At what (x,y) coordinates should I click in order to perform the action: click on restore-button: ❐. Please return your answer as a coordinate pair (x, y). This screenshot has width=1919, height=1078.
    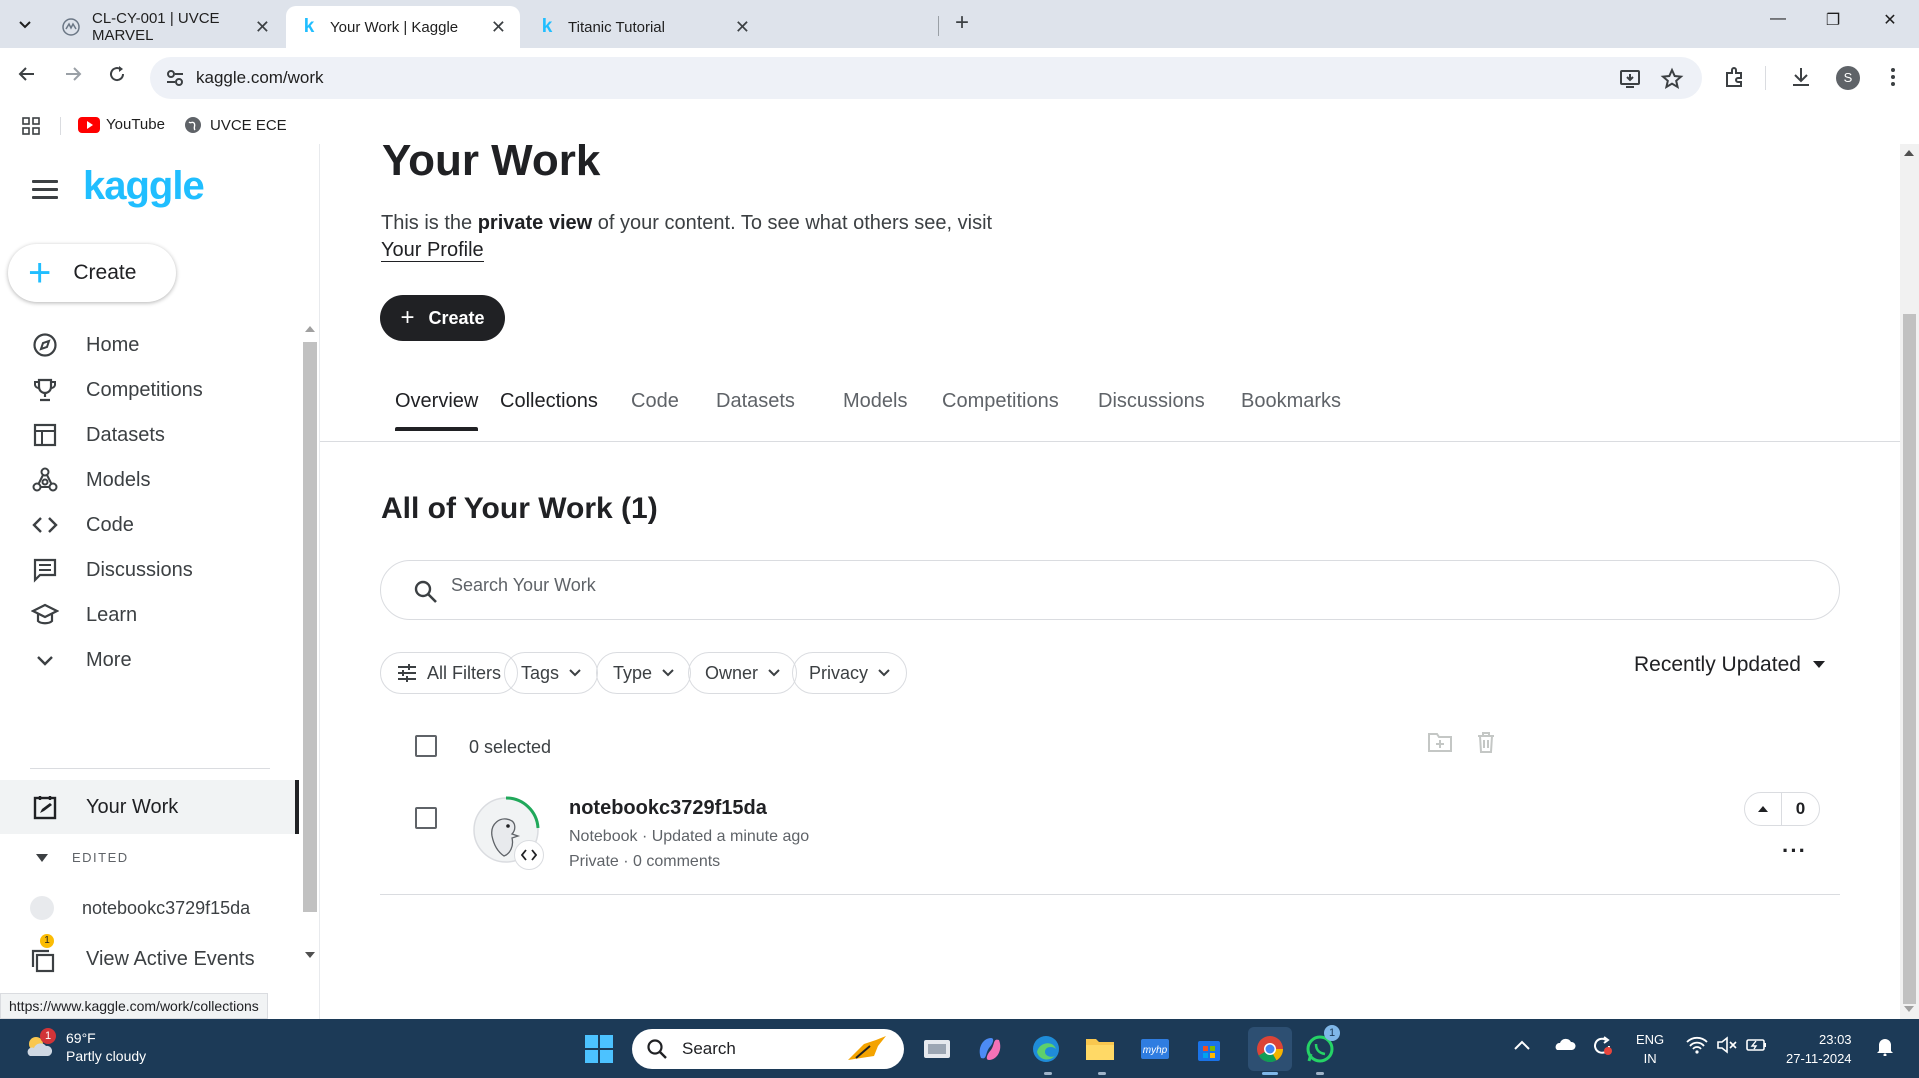
    Looking at the image, I should click on (1833, 24).